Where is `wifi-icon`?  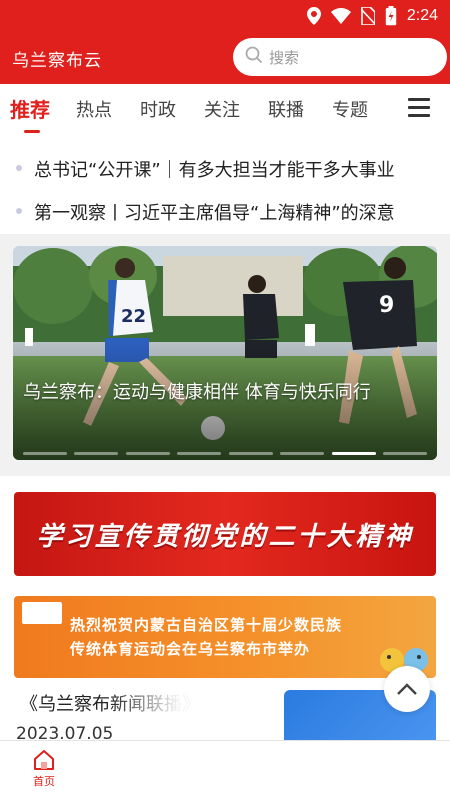
wifi-icon is located at coordinates (340, 16).